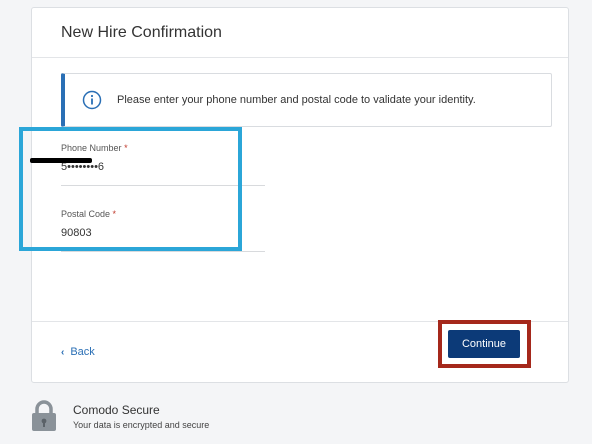 Image resolution: width=592 pixels, height=444 pixels. I want to click on postal-code-underline, so click(163, 251).